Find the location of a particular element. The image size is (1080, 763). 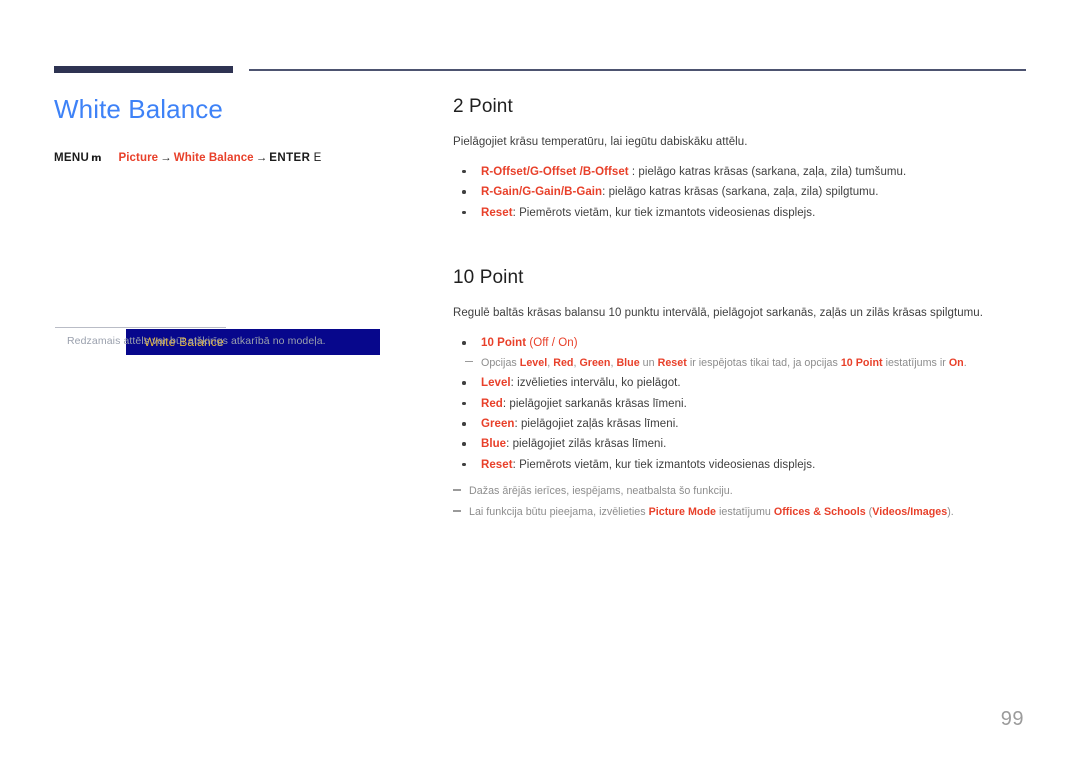

footnote-term-picture-mode: Picture Mode is located at coordinates (682, 512).